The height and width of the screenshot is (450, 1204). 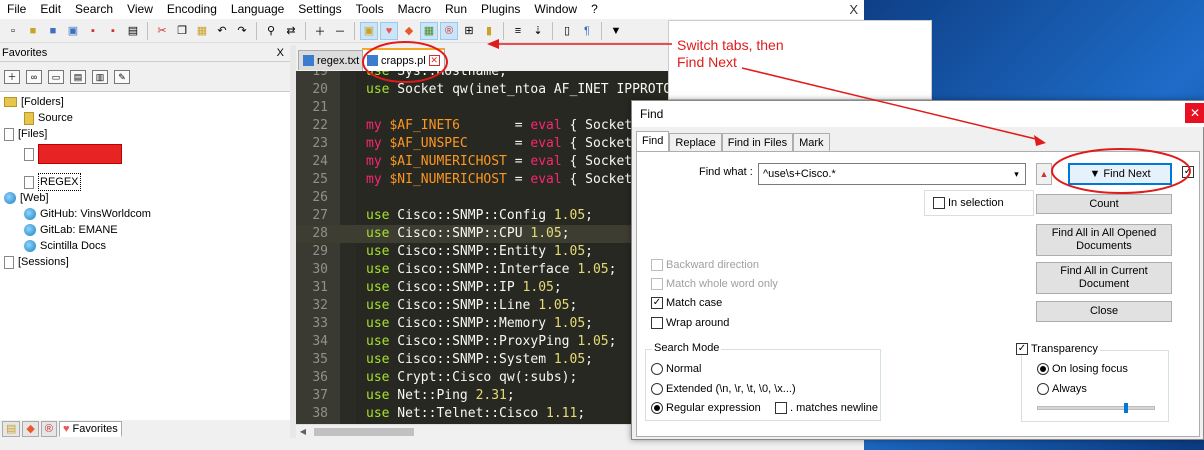 I want to click on scroll-left-icon: ◀, so click(x=303, y=432).